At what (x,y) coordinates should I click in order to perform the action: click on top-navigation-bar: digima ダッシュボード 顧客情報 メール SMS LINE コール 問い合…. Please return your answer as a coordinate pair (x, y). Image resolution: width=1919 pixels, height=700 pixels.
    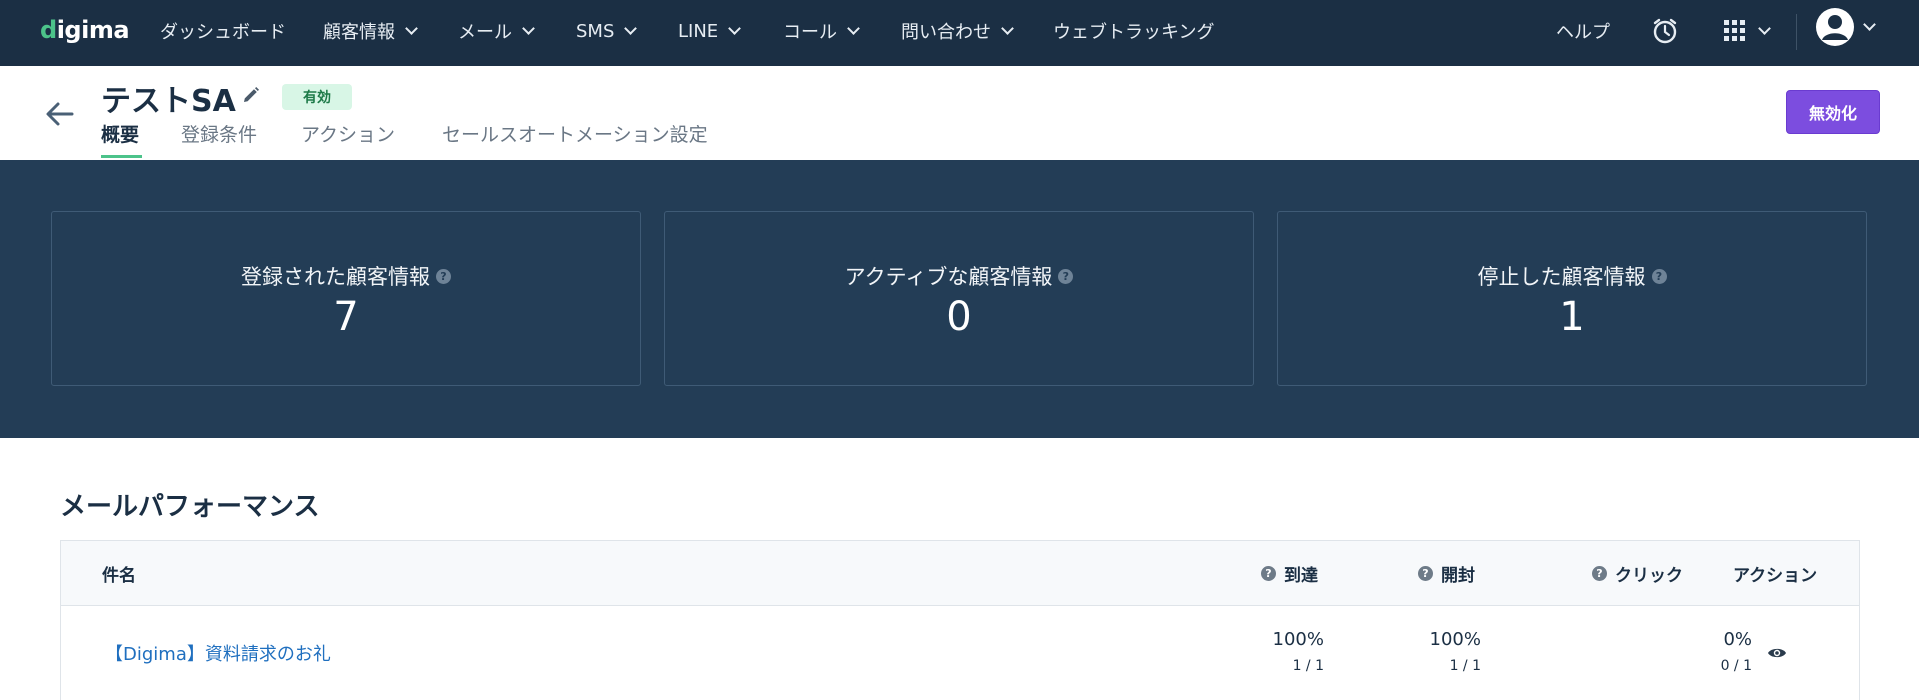
    Looking at the image, I should click on (959, 33).